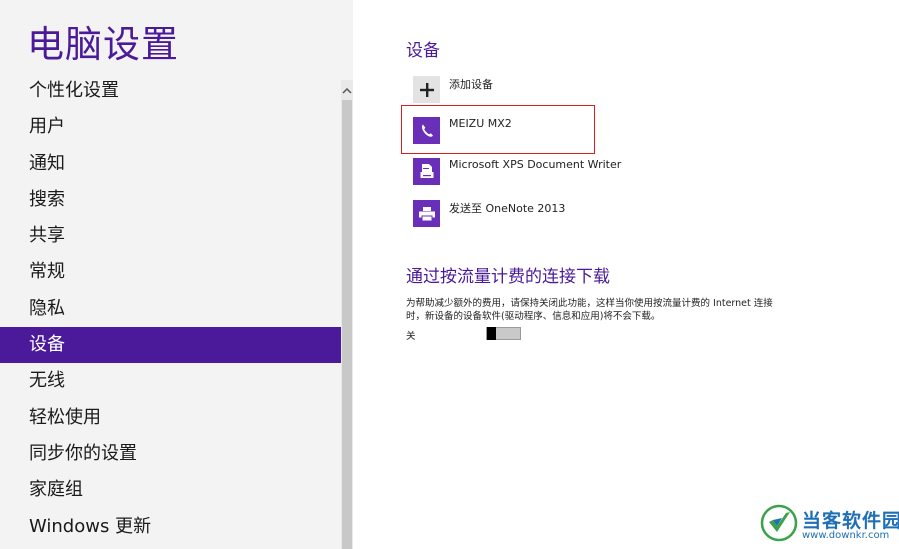  What do you see at coordinates (563, 132) in the screenshot?
I see `device-item-meizu: MEIZU MX2` at bounding box center [563, 132].